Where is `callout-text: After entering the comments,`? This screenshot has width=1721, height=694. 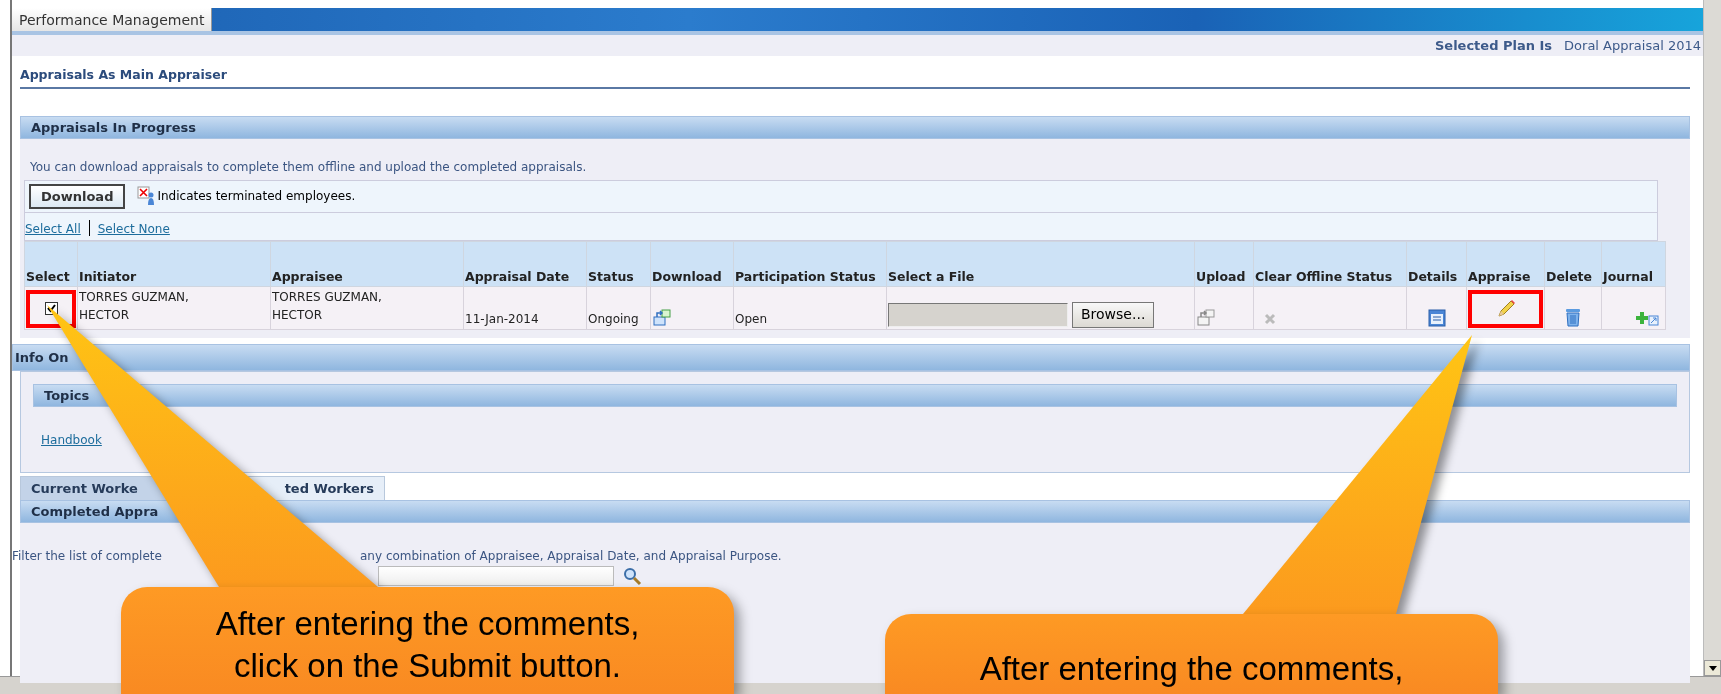 callout-text: After entering the comments, is located at coordinates (1191, 669).